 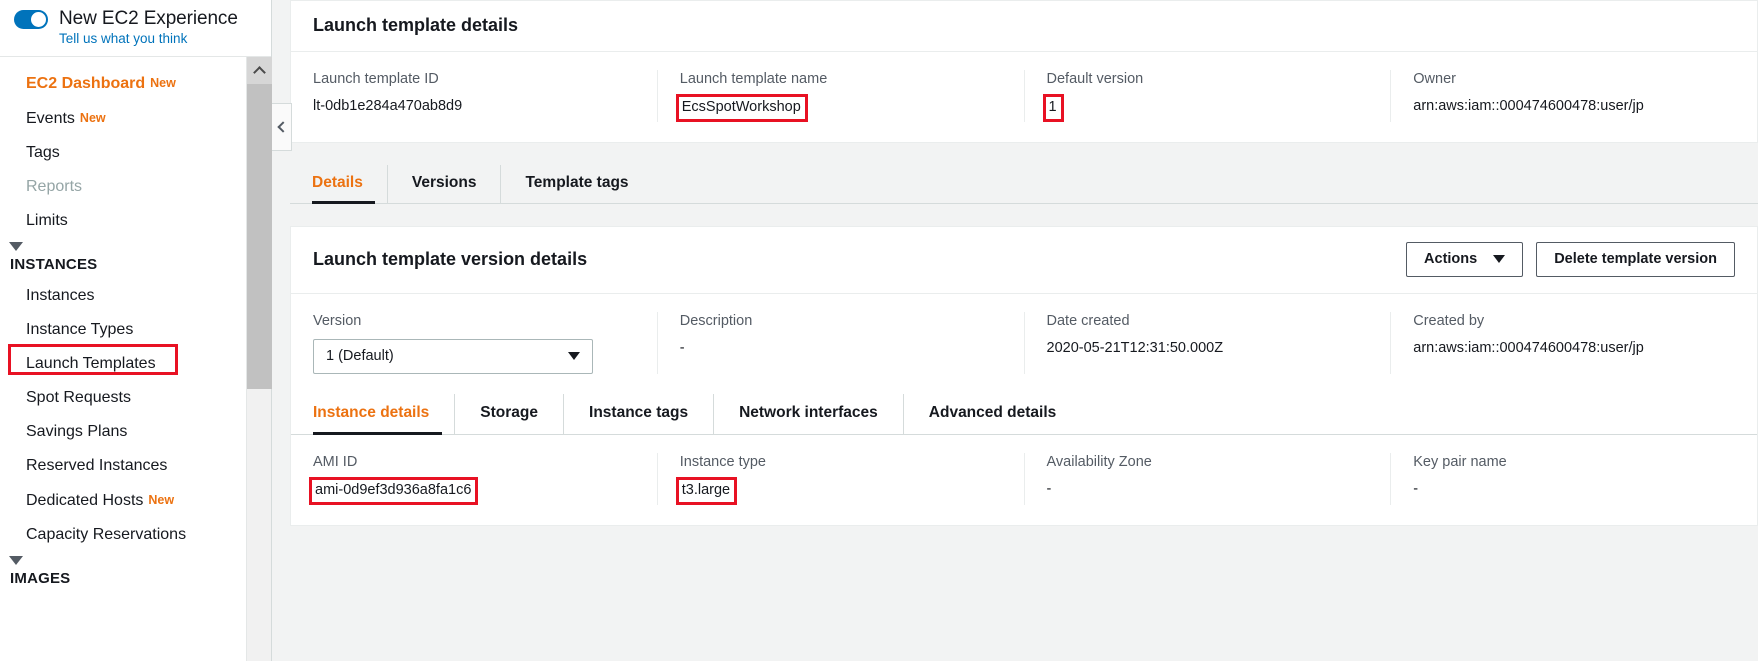 What do you see at coordinates (450, 259) in the screenshot?
I see `section-title: Launch template version details` at bounding box center [450, 259].